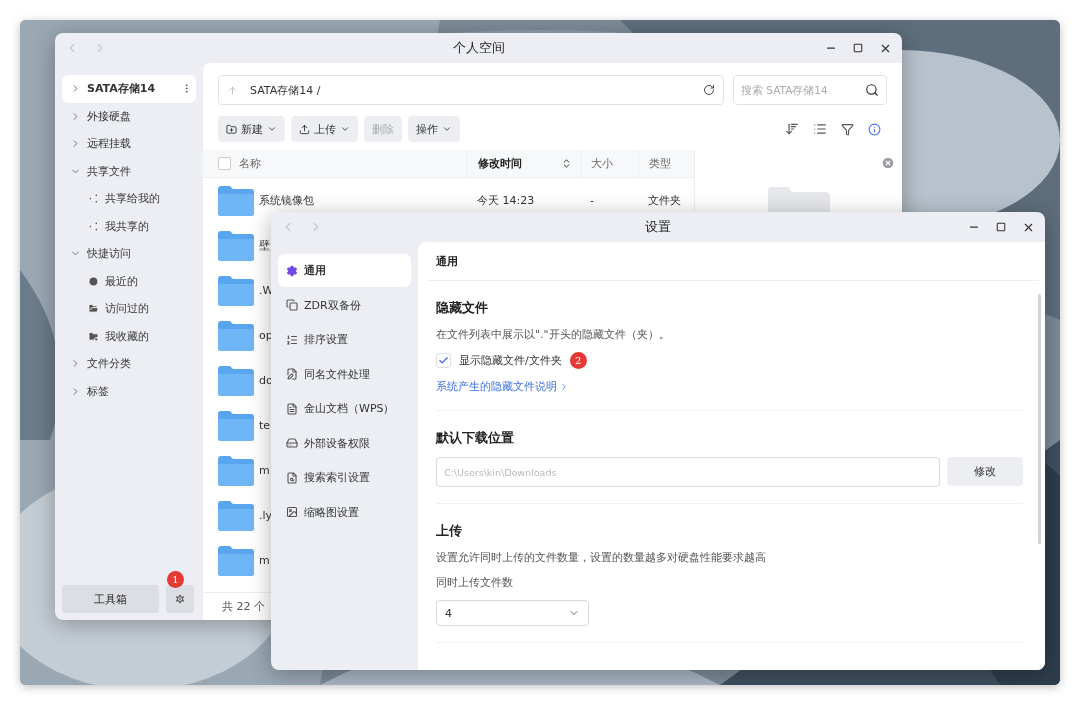  Describe the element at coordinates (129, 254) in the screenshot. I see `sidebar-item: 快捷访问` at that location.